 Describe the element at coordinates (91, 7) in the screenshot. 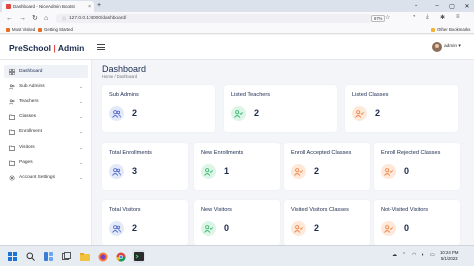

I see `tab-close-icon: ×` at that location.